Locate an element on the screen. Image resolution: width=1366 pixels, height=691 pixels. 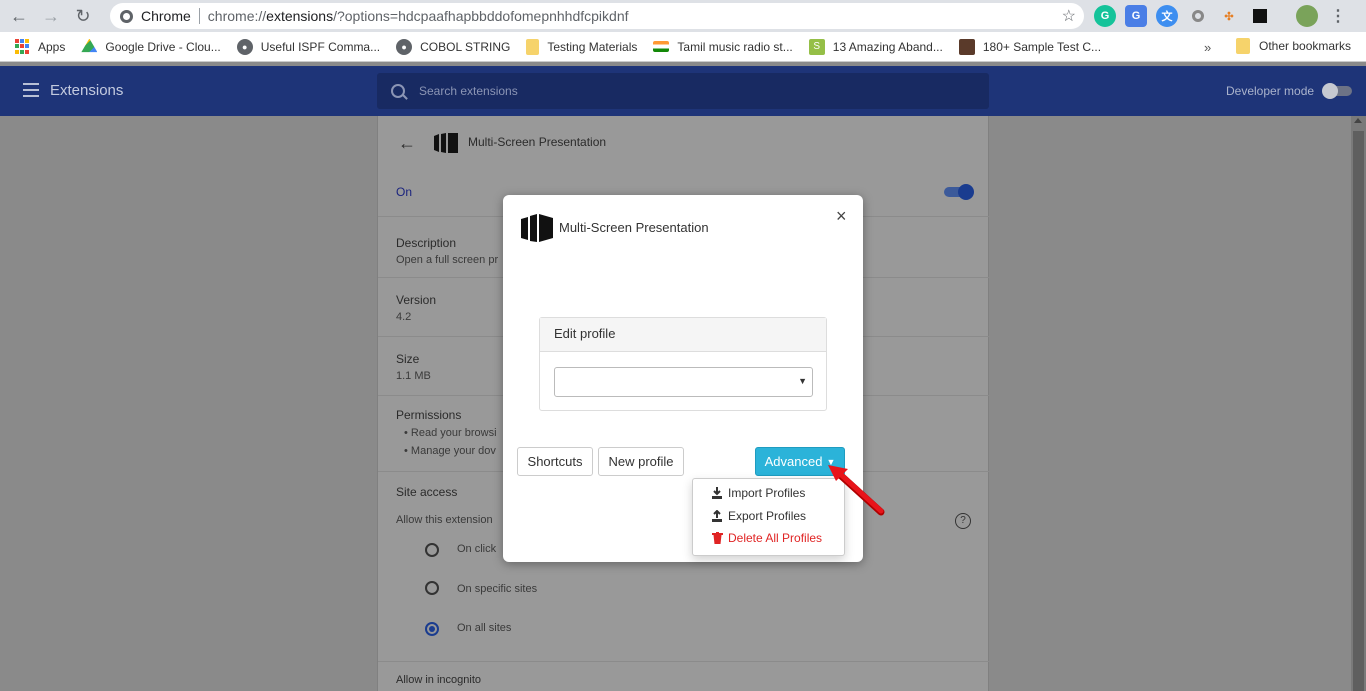
incognito-label: Allow in incognito is located at coordinates (438, 680).